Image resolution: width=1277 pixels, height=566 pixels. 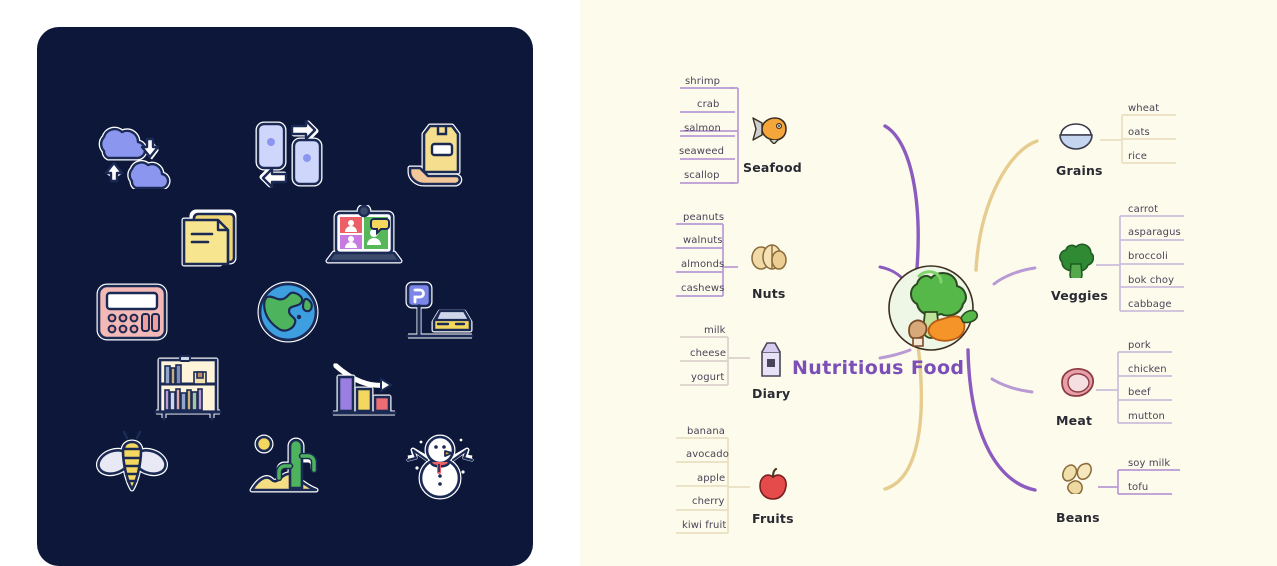 I want to click on leaf-item: broccoli, so click(x=1148, y=256).